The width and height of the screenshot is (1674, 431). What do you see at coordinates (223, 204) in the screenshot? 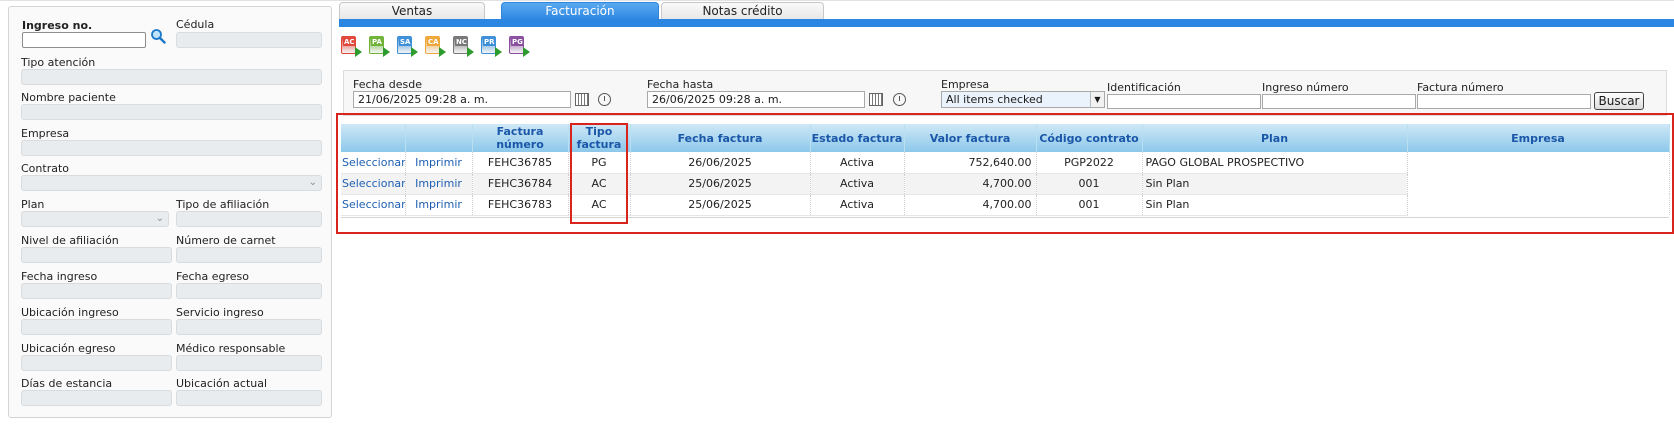
I see `tipo-afiliacion-label: Tipo de afiliación` at bounding box center [223, 204].